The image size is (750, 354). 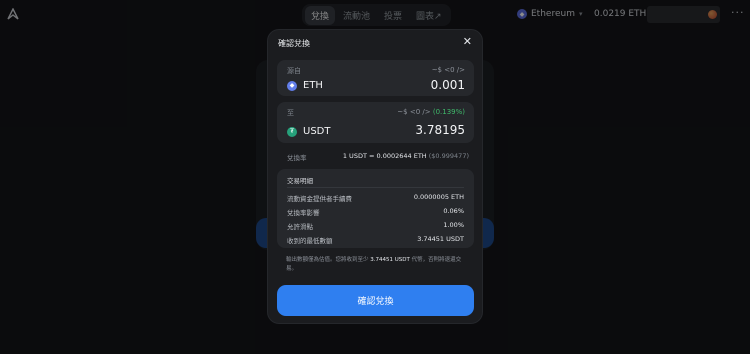 I want to click on to-token-symbol: USDT, so click(x=317, y=131).